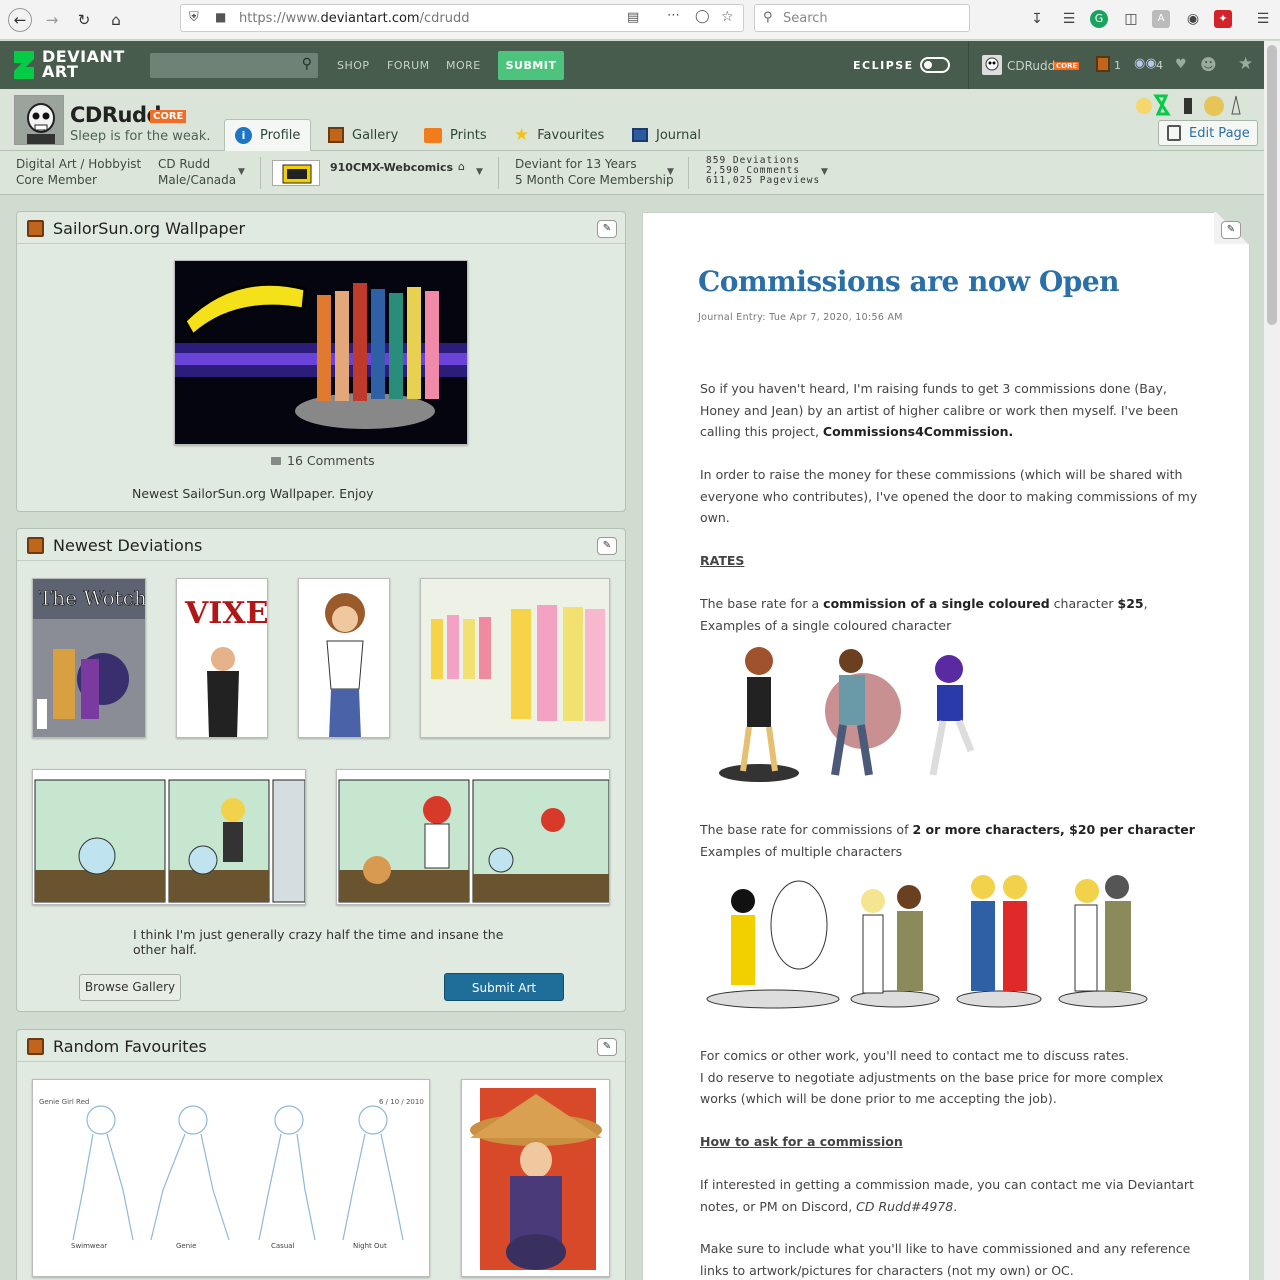 The height and width of the screenshot is (1280, 1280). I want to click on reader-view-icon: ▤, so click(633, 17).